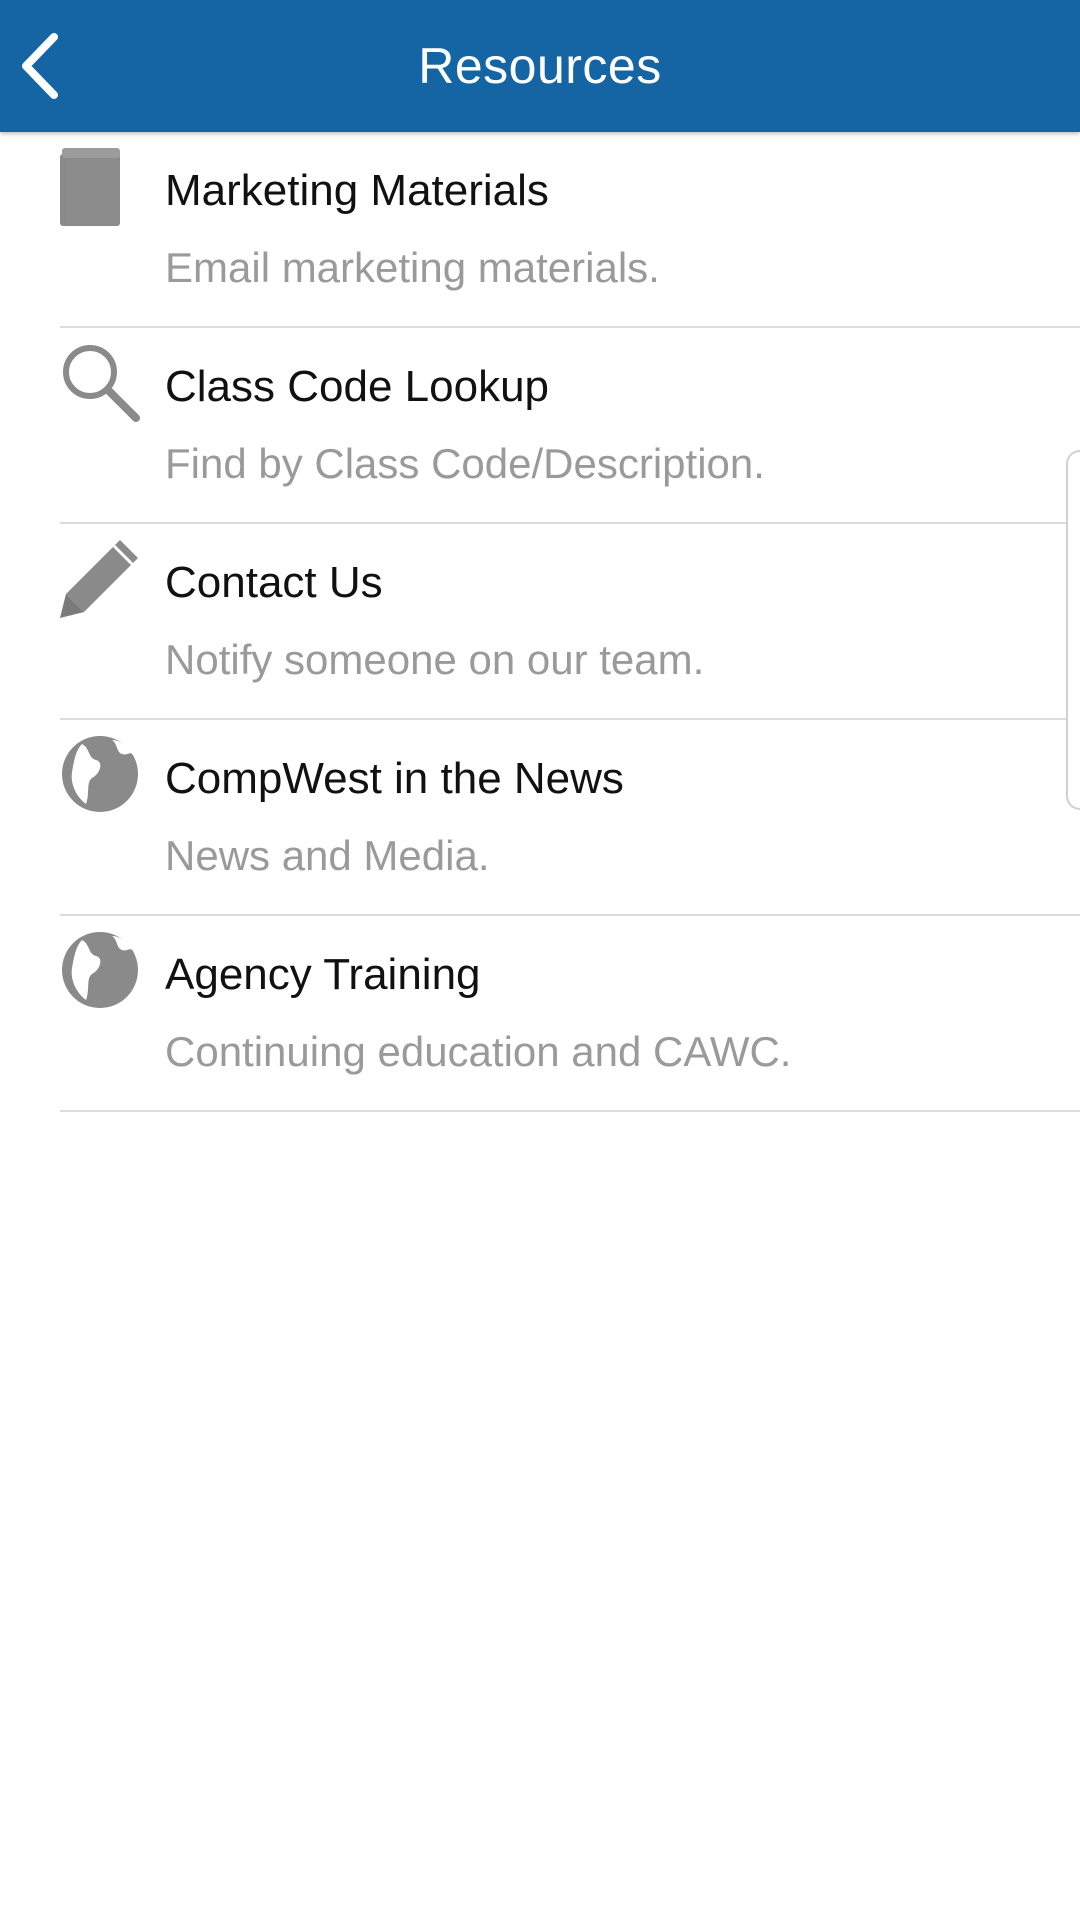  I want to click on list-item-contact-us: Contact Us Notify someone on our team., so click(540, 622).